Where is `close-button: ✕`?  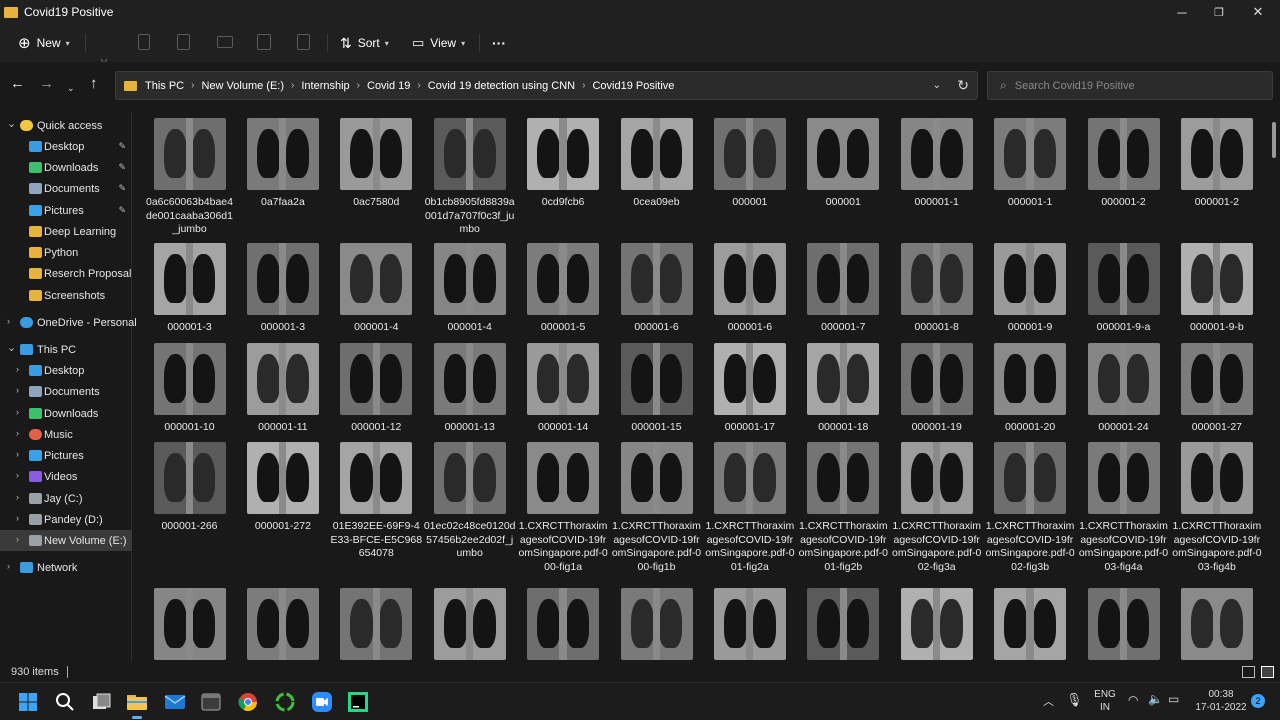 close-button: ✕ is located at coordinates (1258, 12).